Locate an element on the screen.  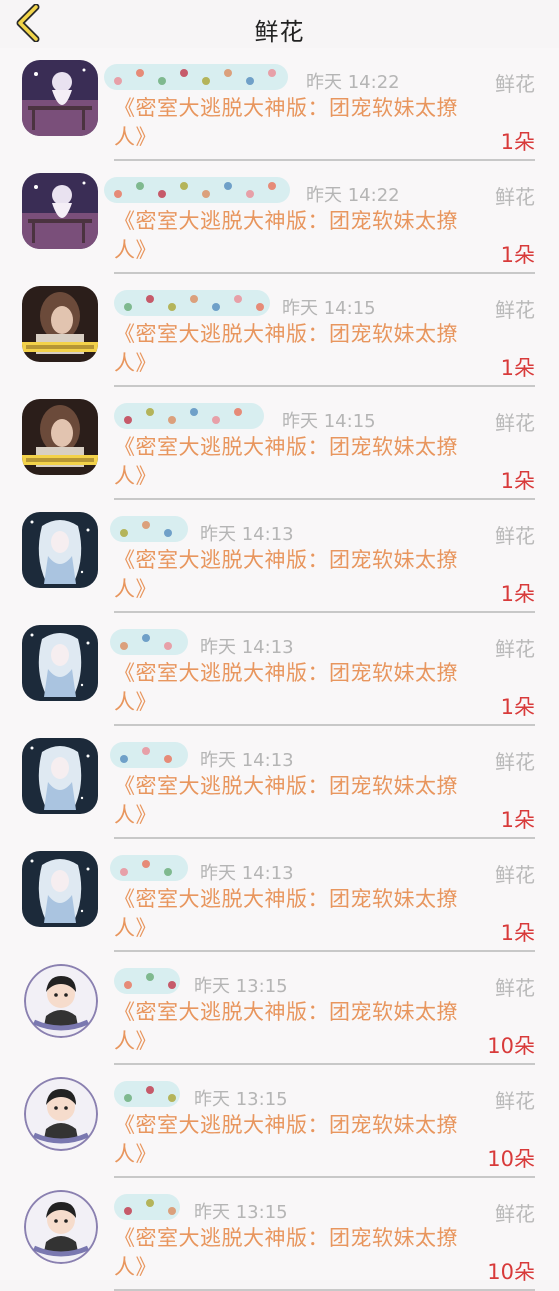
page-title: 鲜花 is located at coordinates (279, 32).